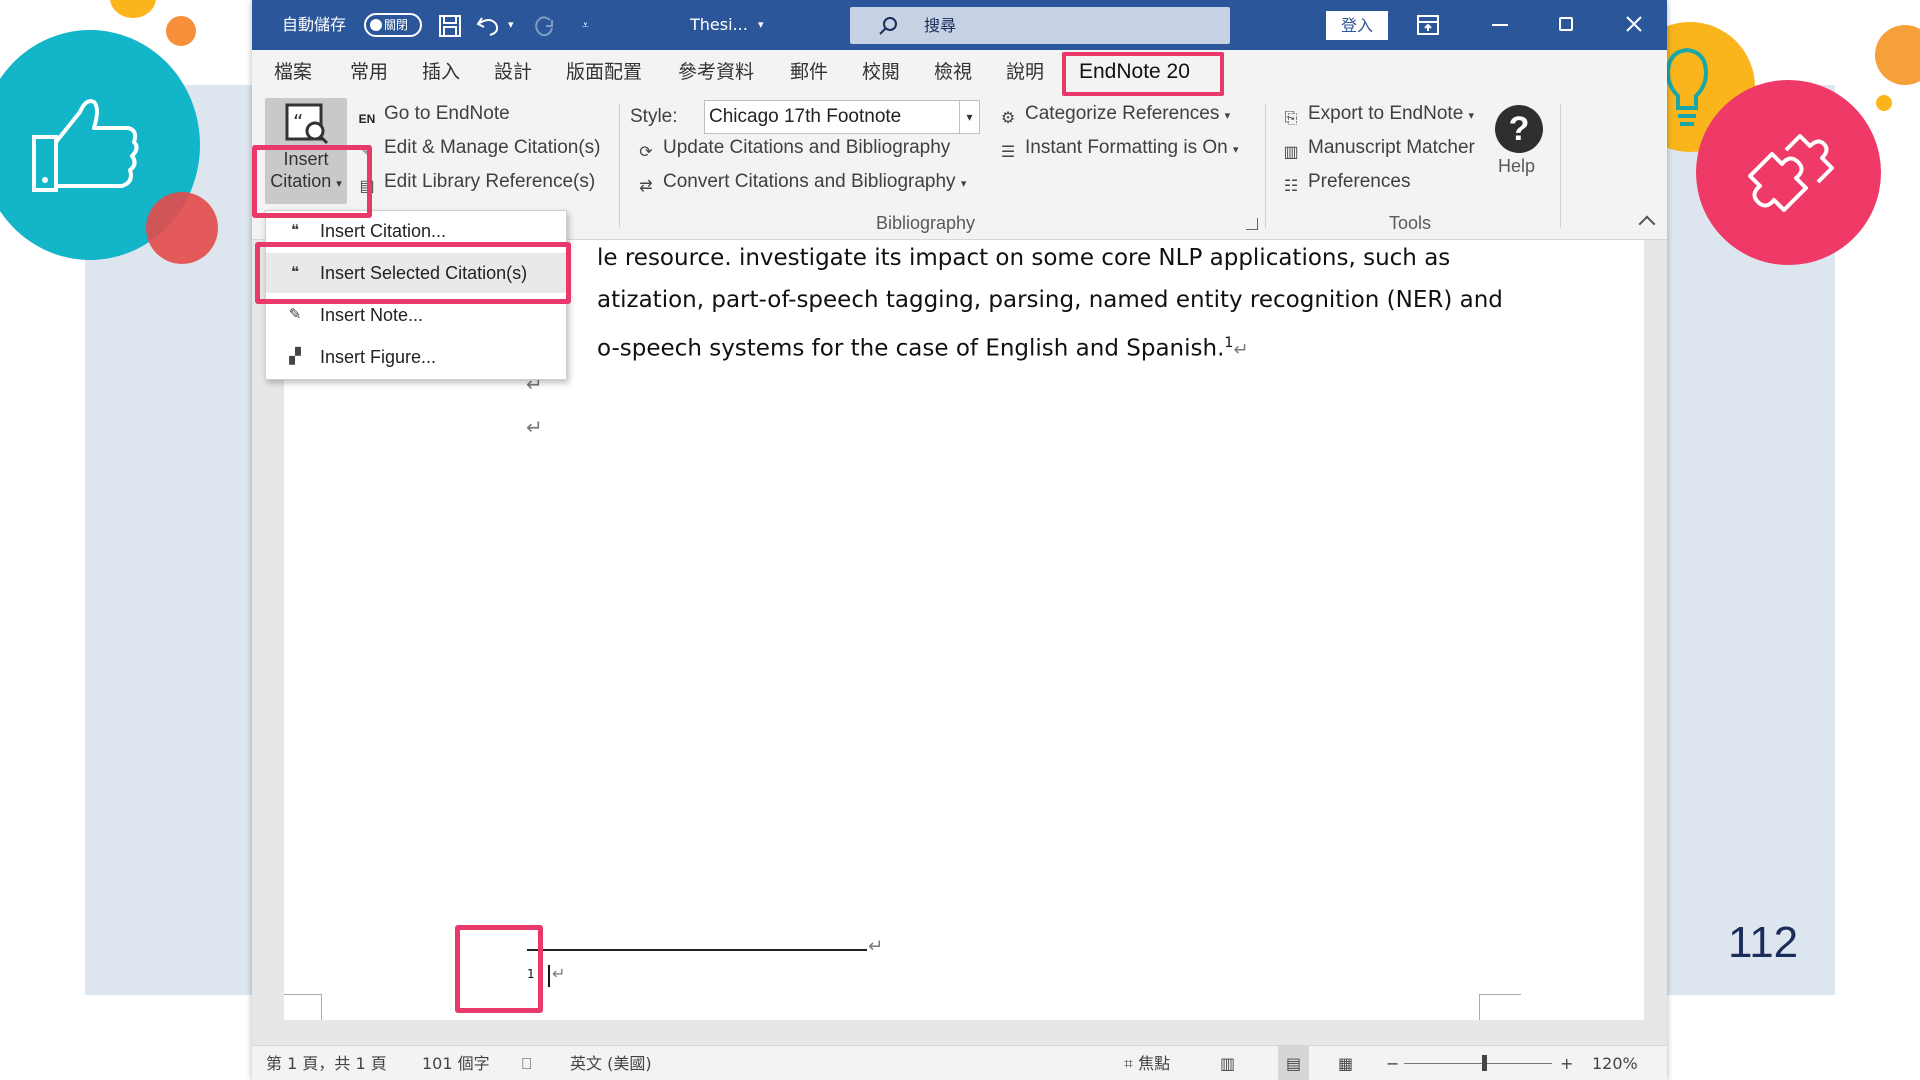  Describe the element at coordinates (888, 26) in the screenshot. I see `search-icon` at that location.